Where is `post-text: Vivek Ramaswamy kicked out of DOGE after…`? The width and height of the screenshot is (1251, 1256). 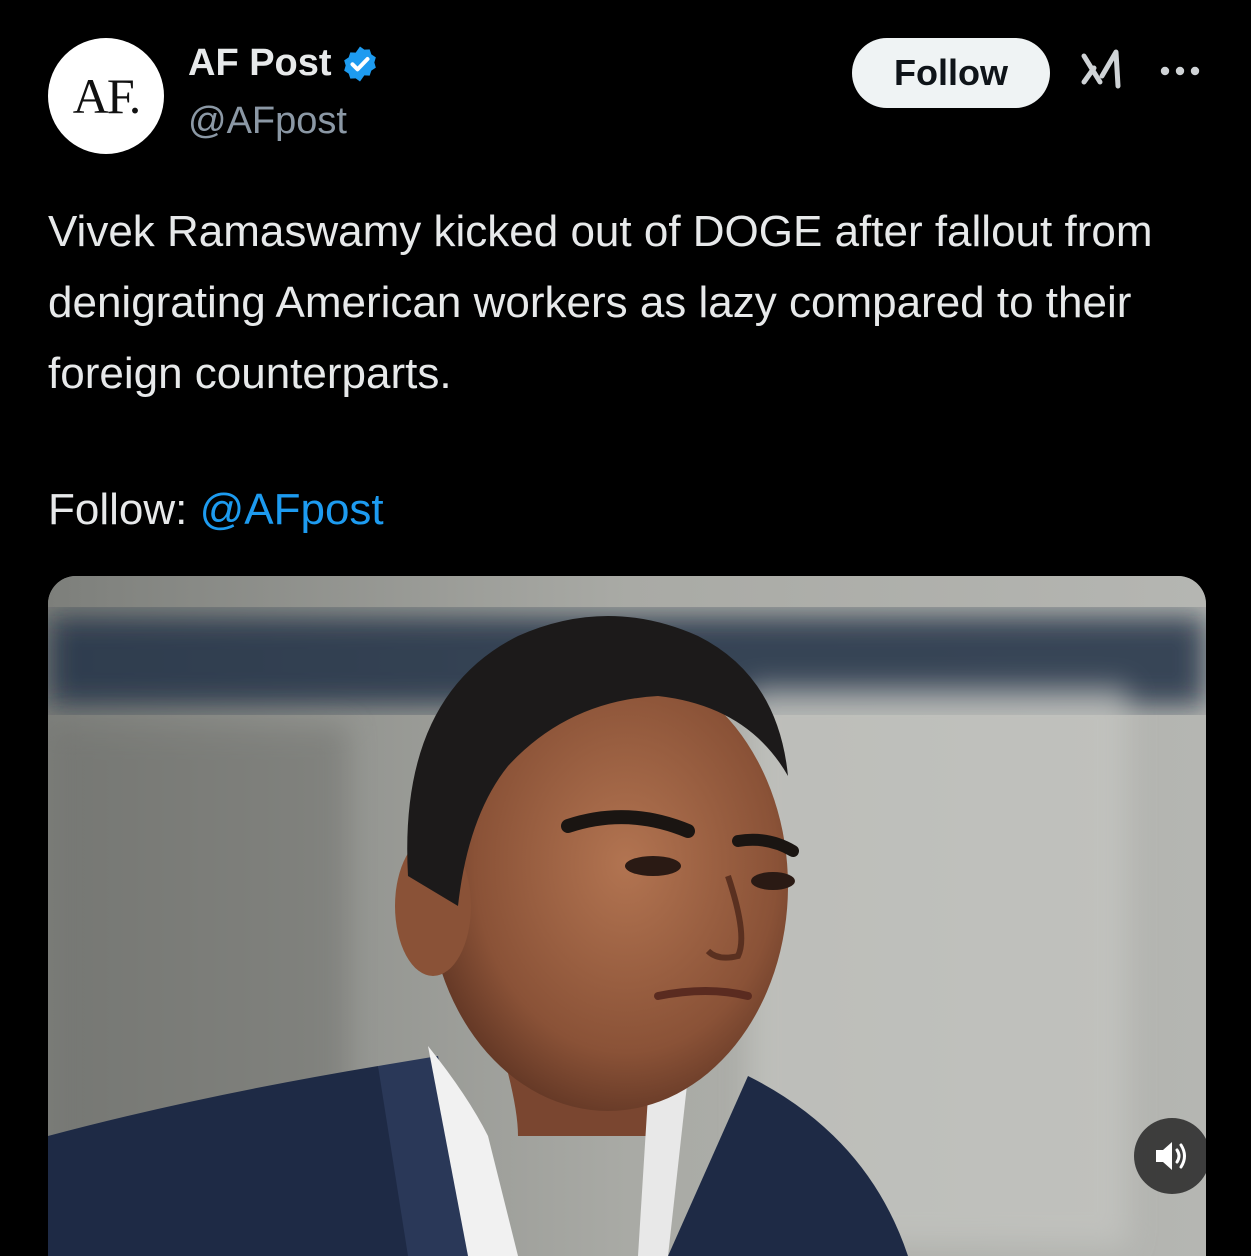
post-text: Vivek Ramaswamy kicked out of DOGE after… is located at coordinates (600, 302).